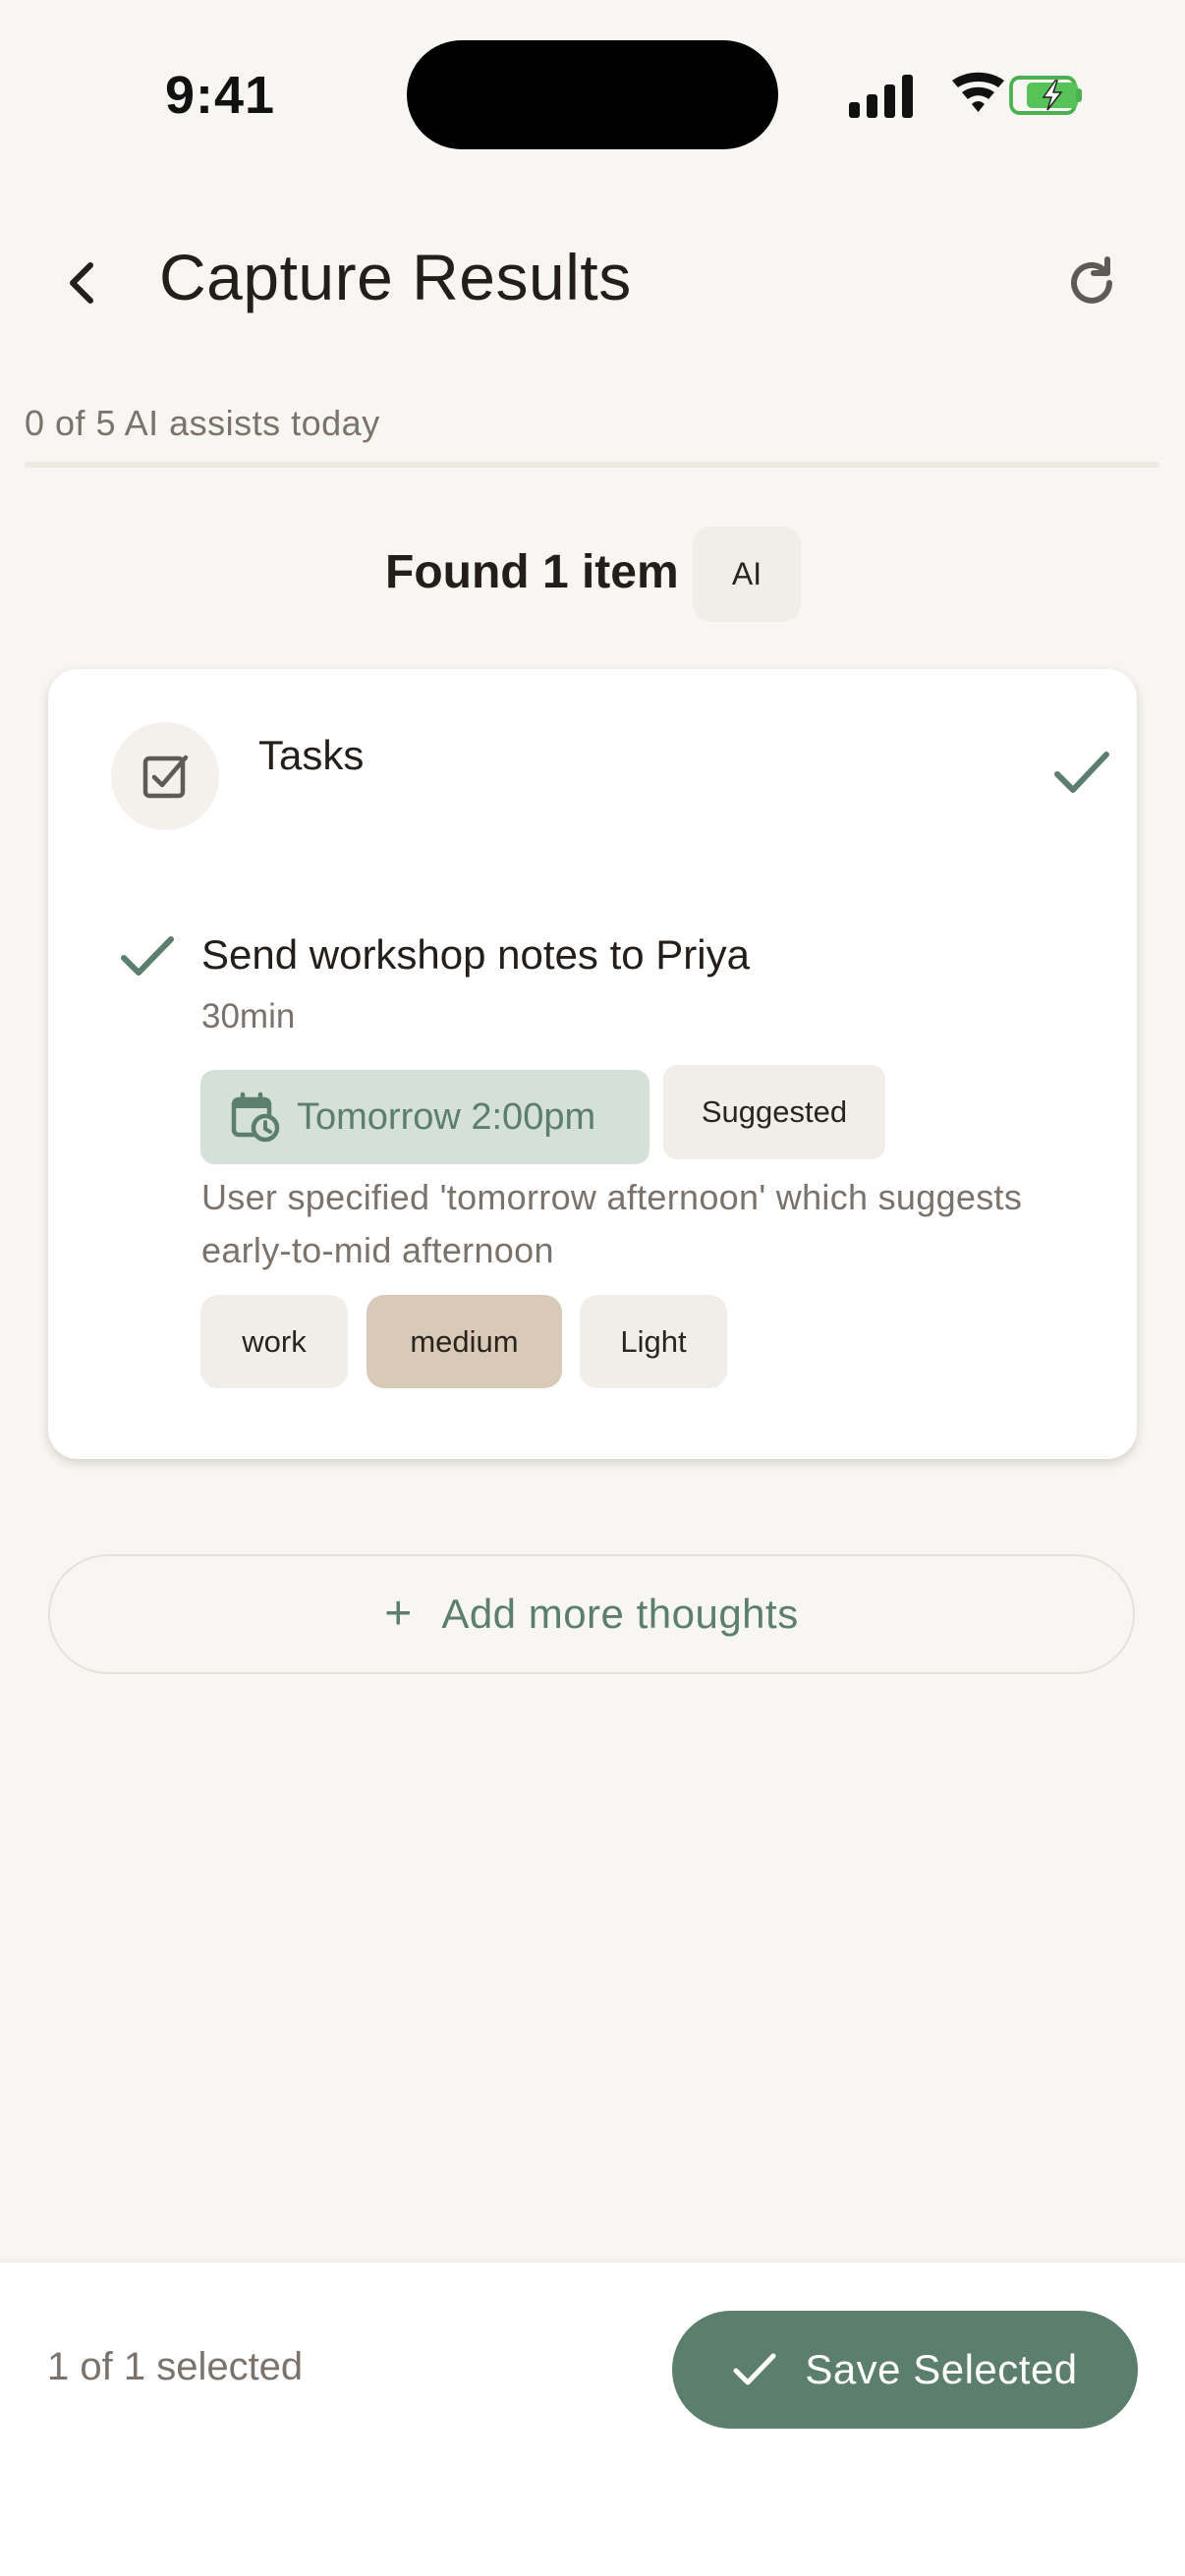 This screenshot has height=2576, width=1185. I want to click on add-more-label: Add more thoughts, so click(620, 1614).